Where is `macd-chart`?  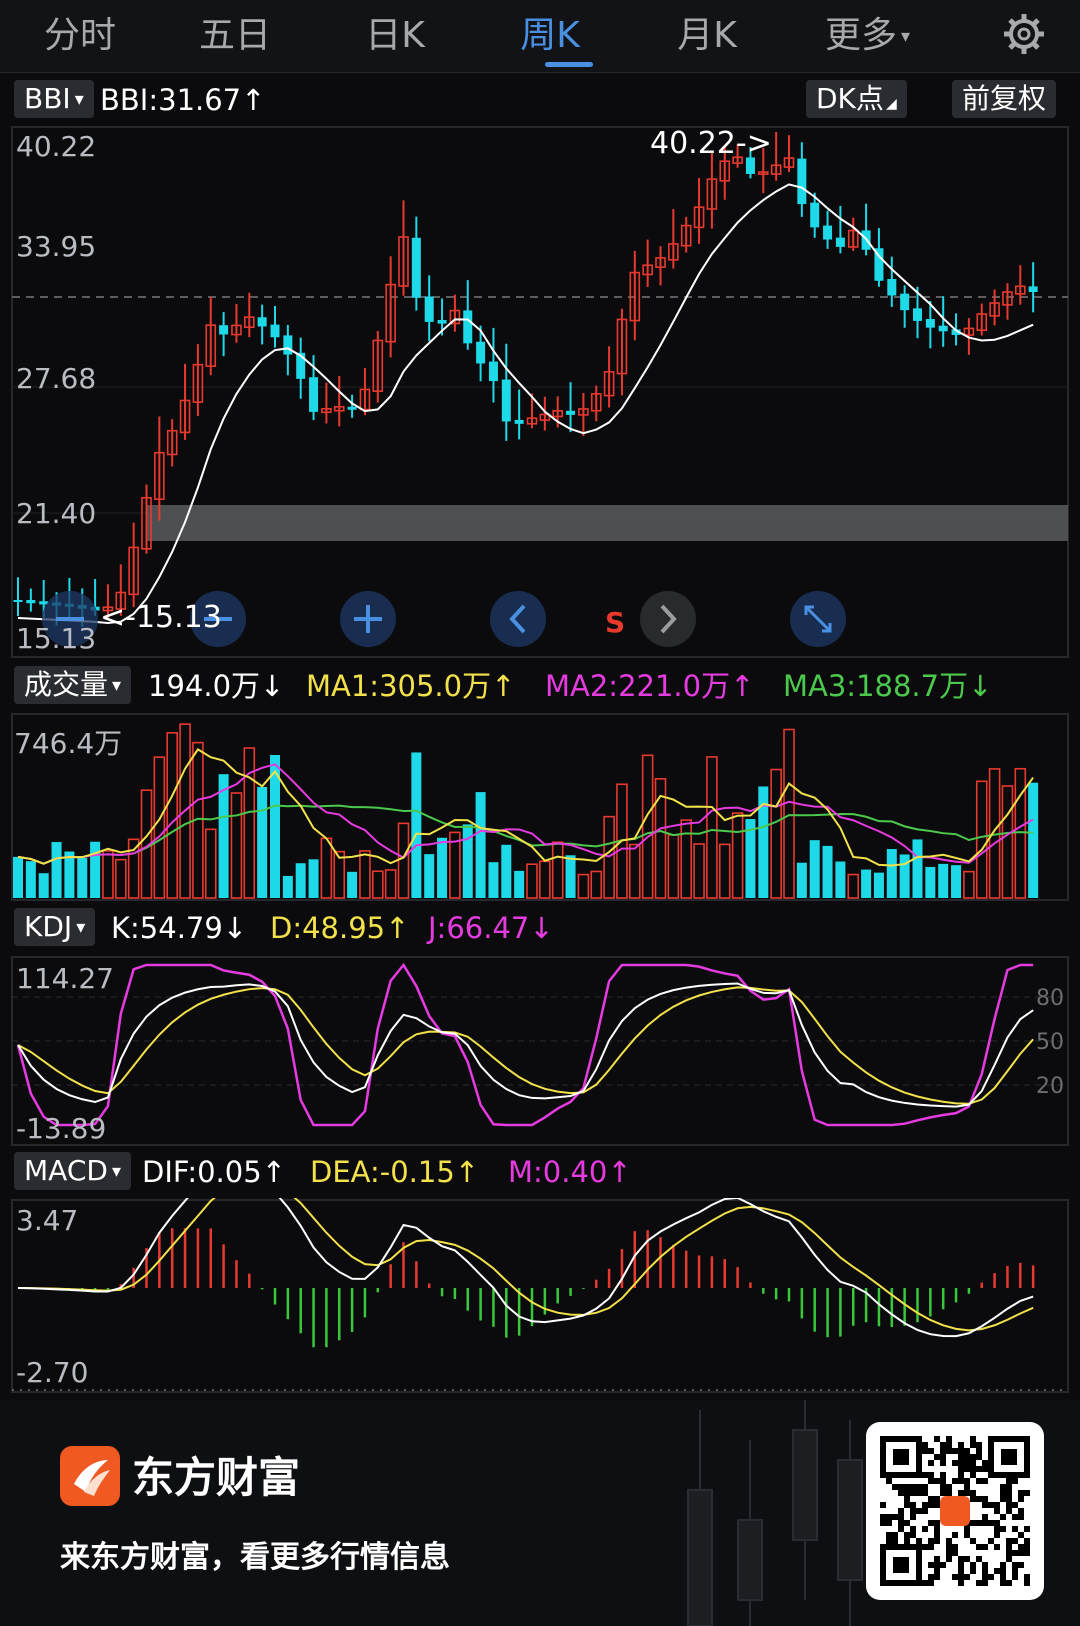
macd-chart is located at coordinates (540, 1297).